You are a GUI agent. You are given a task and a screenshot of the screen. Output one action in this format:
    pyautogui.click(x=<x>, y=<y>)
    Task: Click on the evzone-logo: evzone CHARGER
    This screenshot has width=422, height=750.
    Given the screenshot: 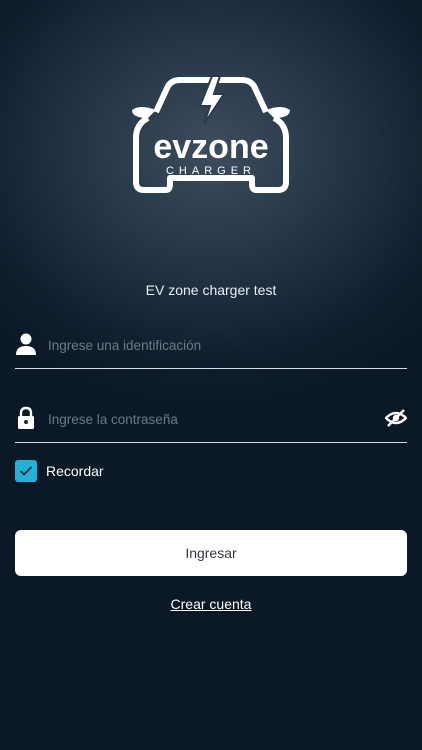 What is the action you would take?
    pyautogui.click(x=211, y=134)
    